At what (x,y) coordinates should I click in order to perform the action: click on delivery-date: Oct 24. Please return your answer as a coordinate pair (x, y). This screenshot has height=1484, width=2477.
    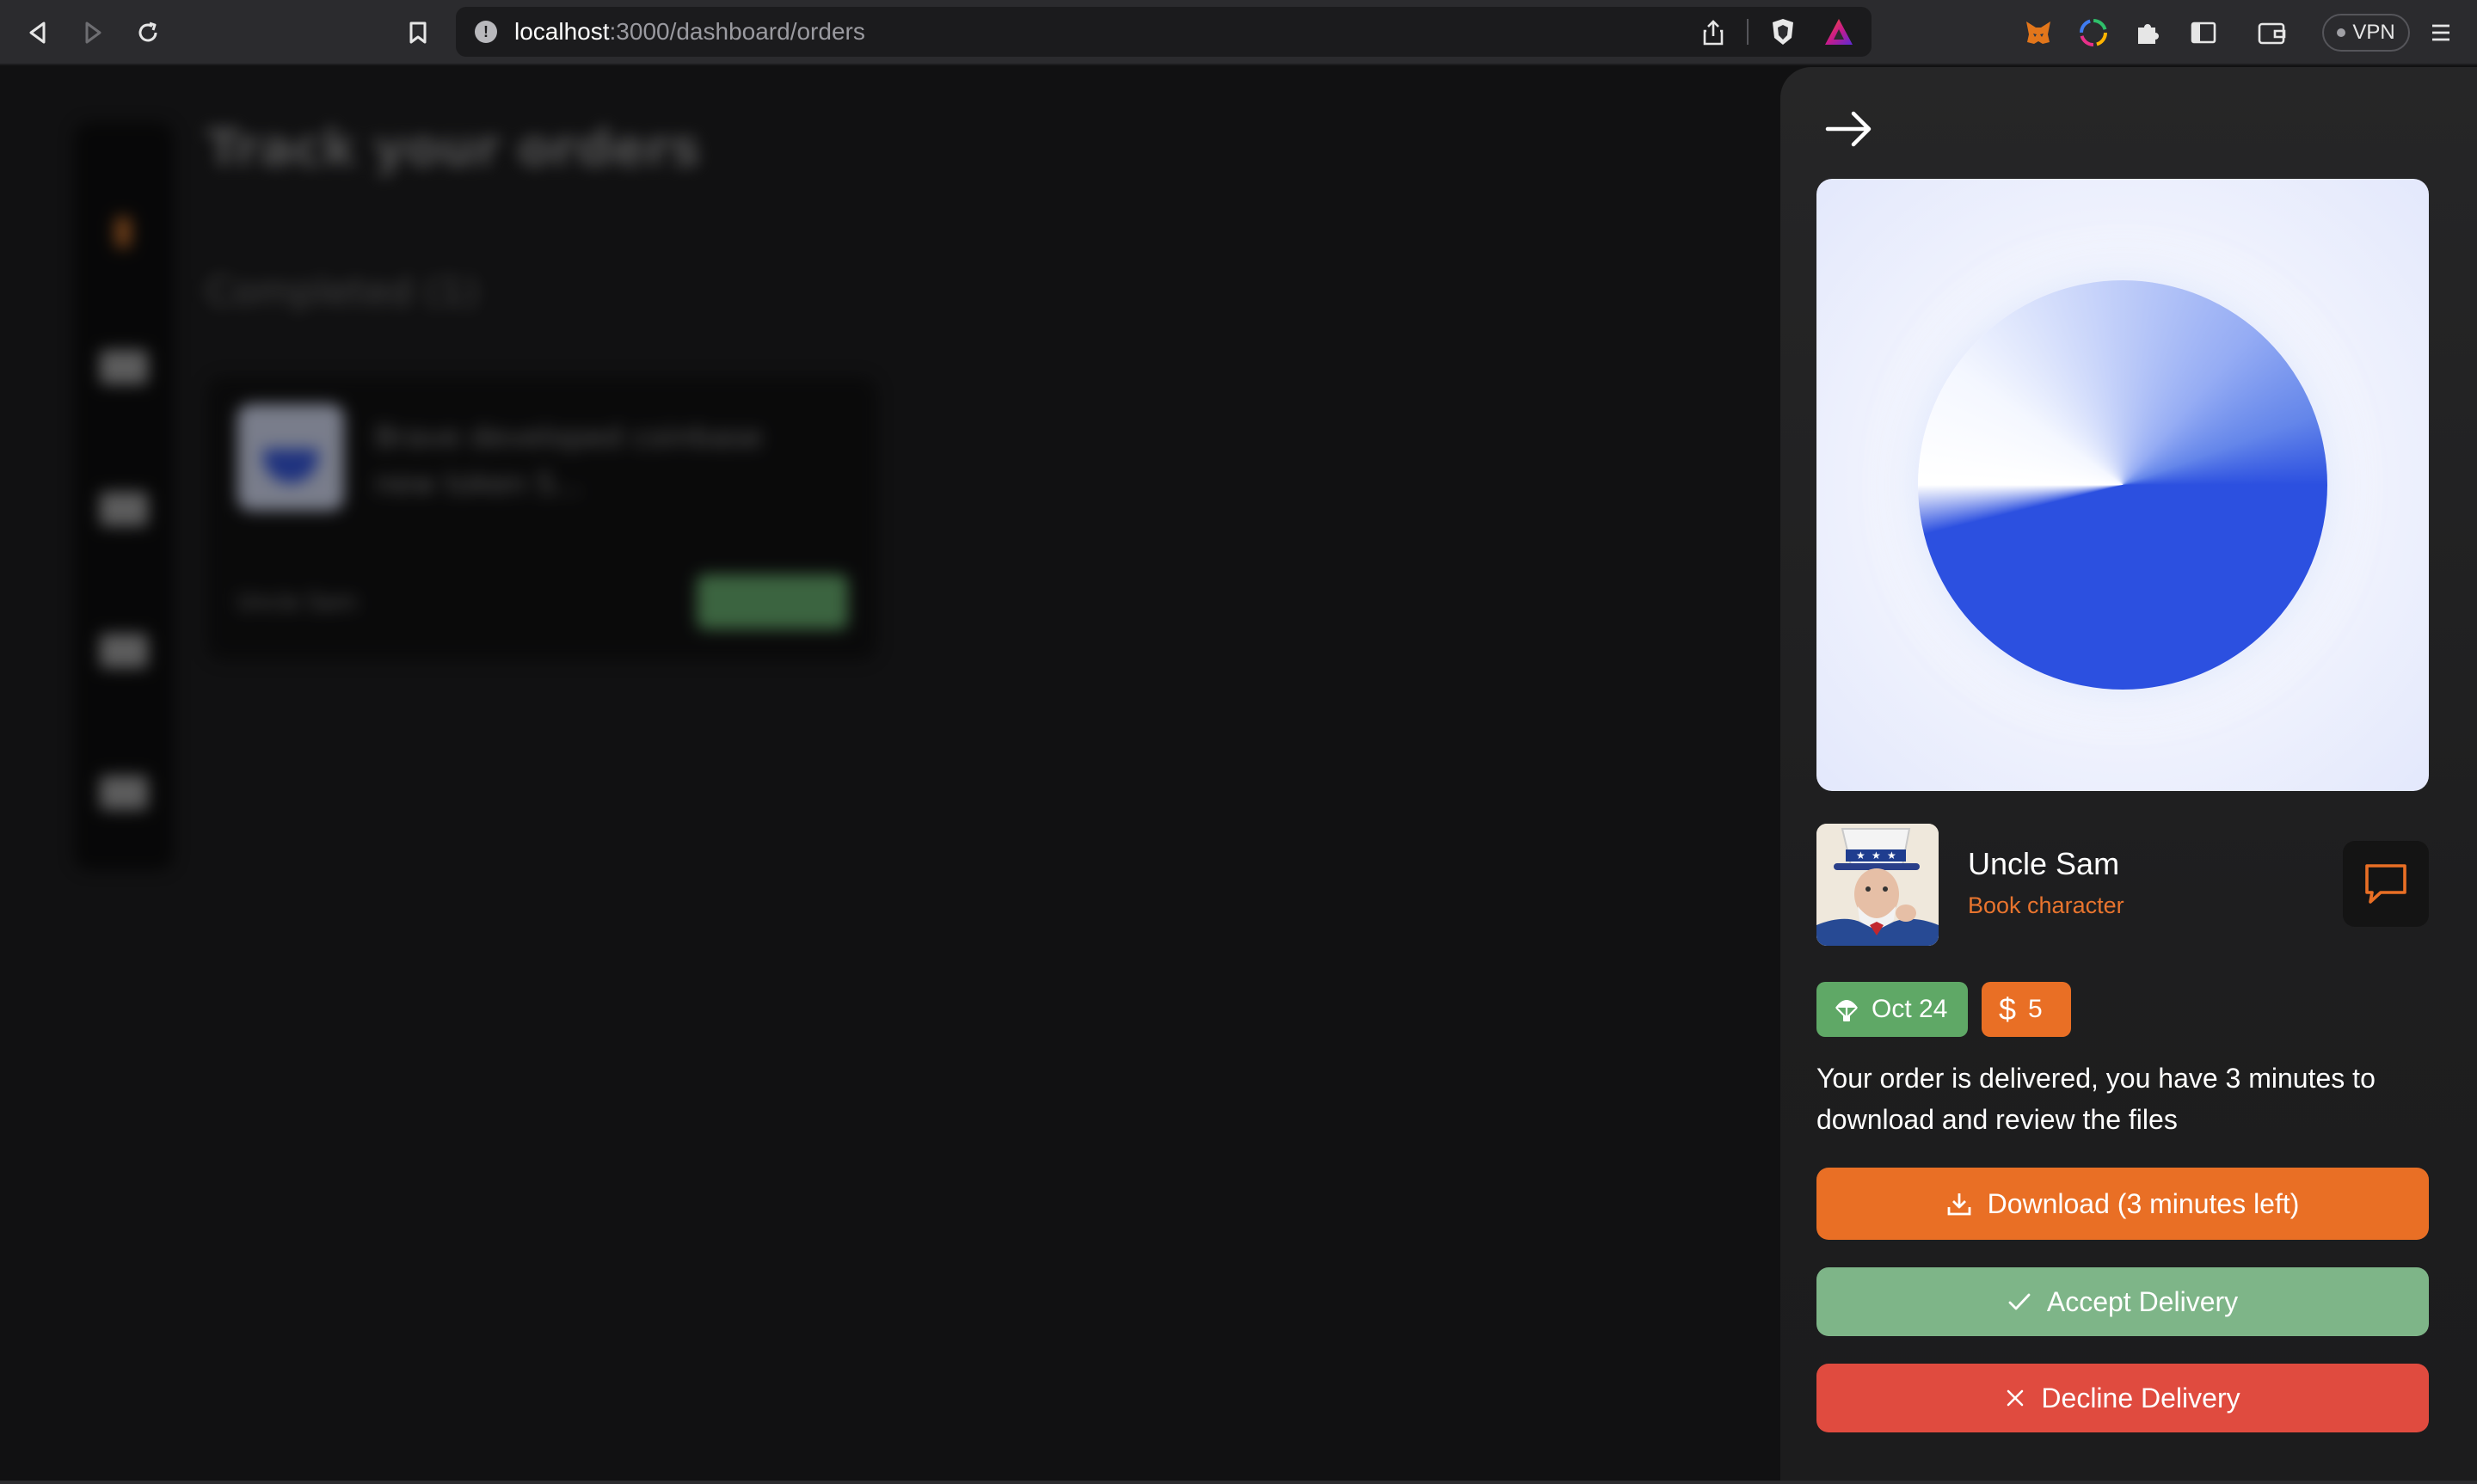
    Looking at the image, I should click on (1910, 1009).